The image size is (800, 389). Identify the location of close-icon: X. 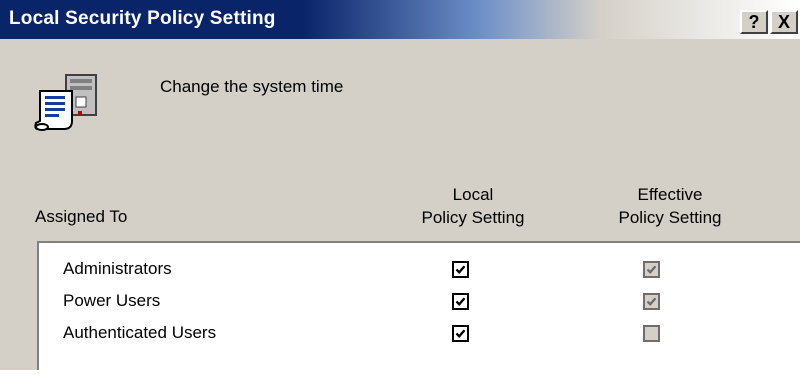
(783, 22).